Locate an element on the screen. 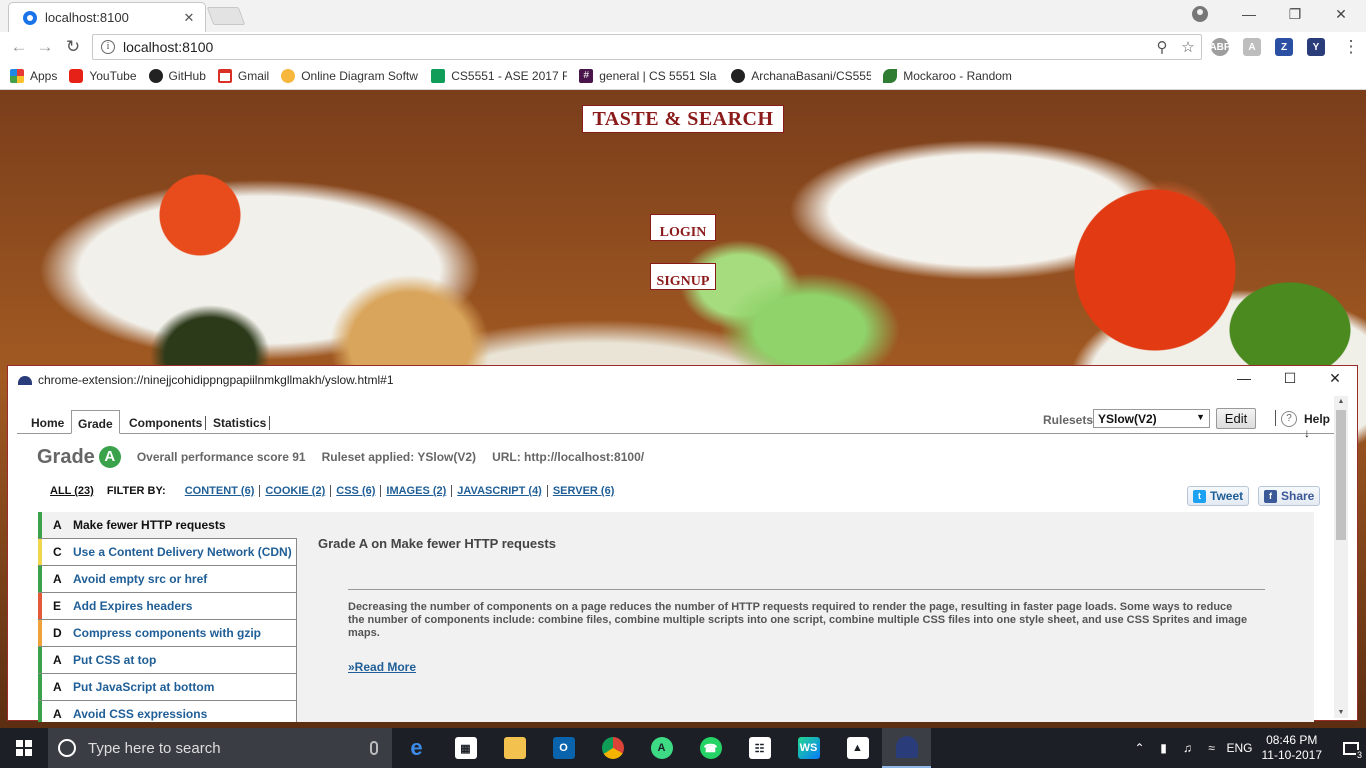 The image size is (1366, 768). rulesets-select: YSlow(V2) ▼ is located at coordinates (1151, 418).